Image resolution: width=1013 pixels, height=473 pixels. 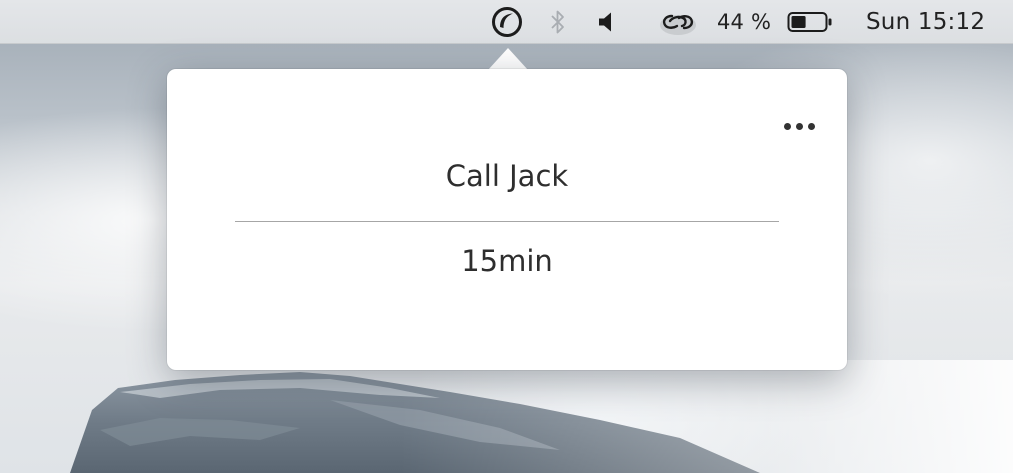 I want to click on volume-icon-glyph, so click(x=605, y=22).